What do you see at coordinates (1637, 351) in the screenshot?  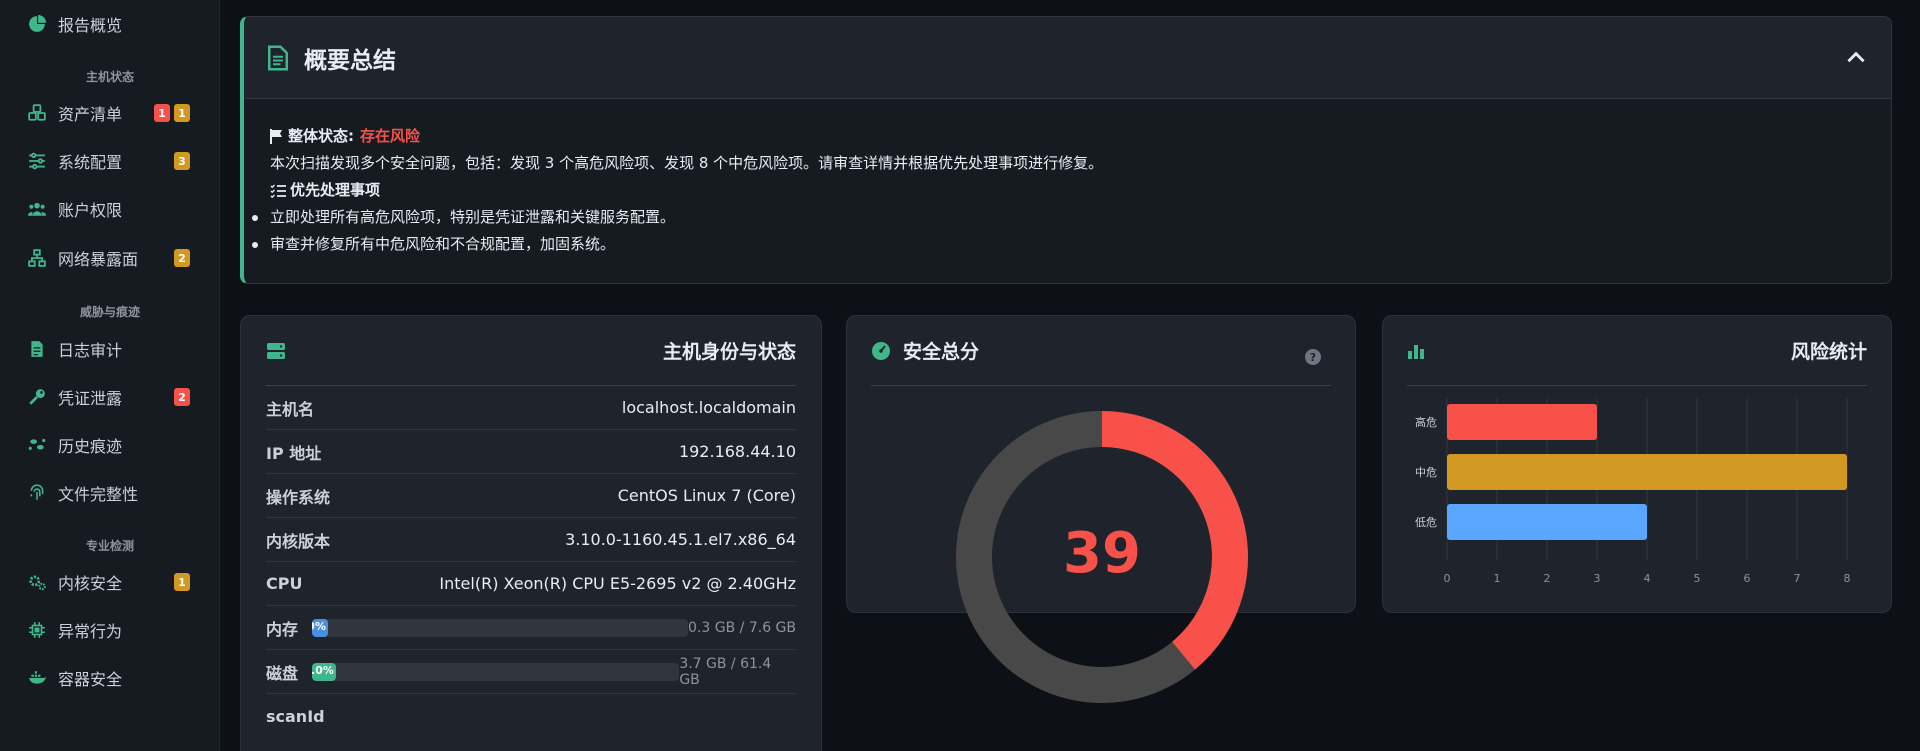 I see `risk-card-header: 风险统计` at bounding box center [1637, 351].